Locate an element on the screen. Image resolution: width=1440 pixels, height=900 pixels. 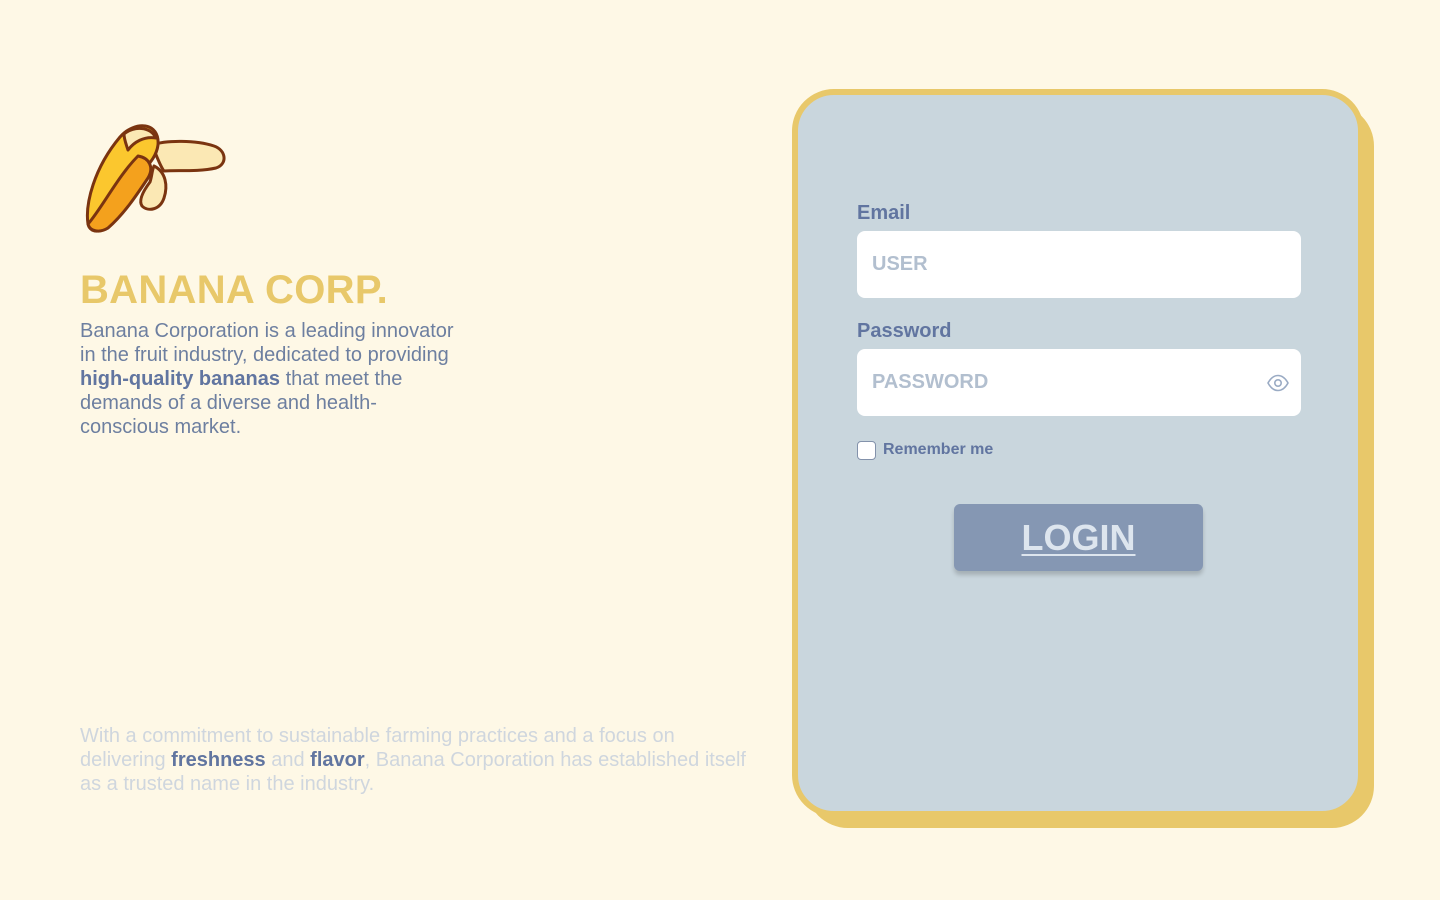
banana-icon is located at coordinates (155, 178).